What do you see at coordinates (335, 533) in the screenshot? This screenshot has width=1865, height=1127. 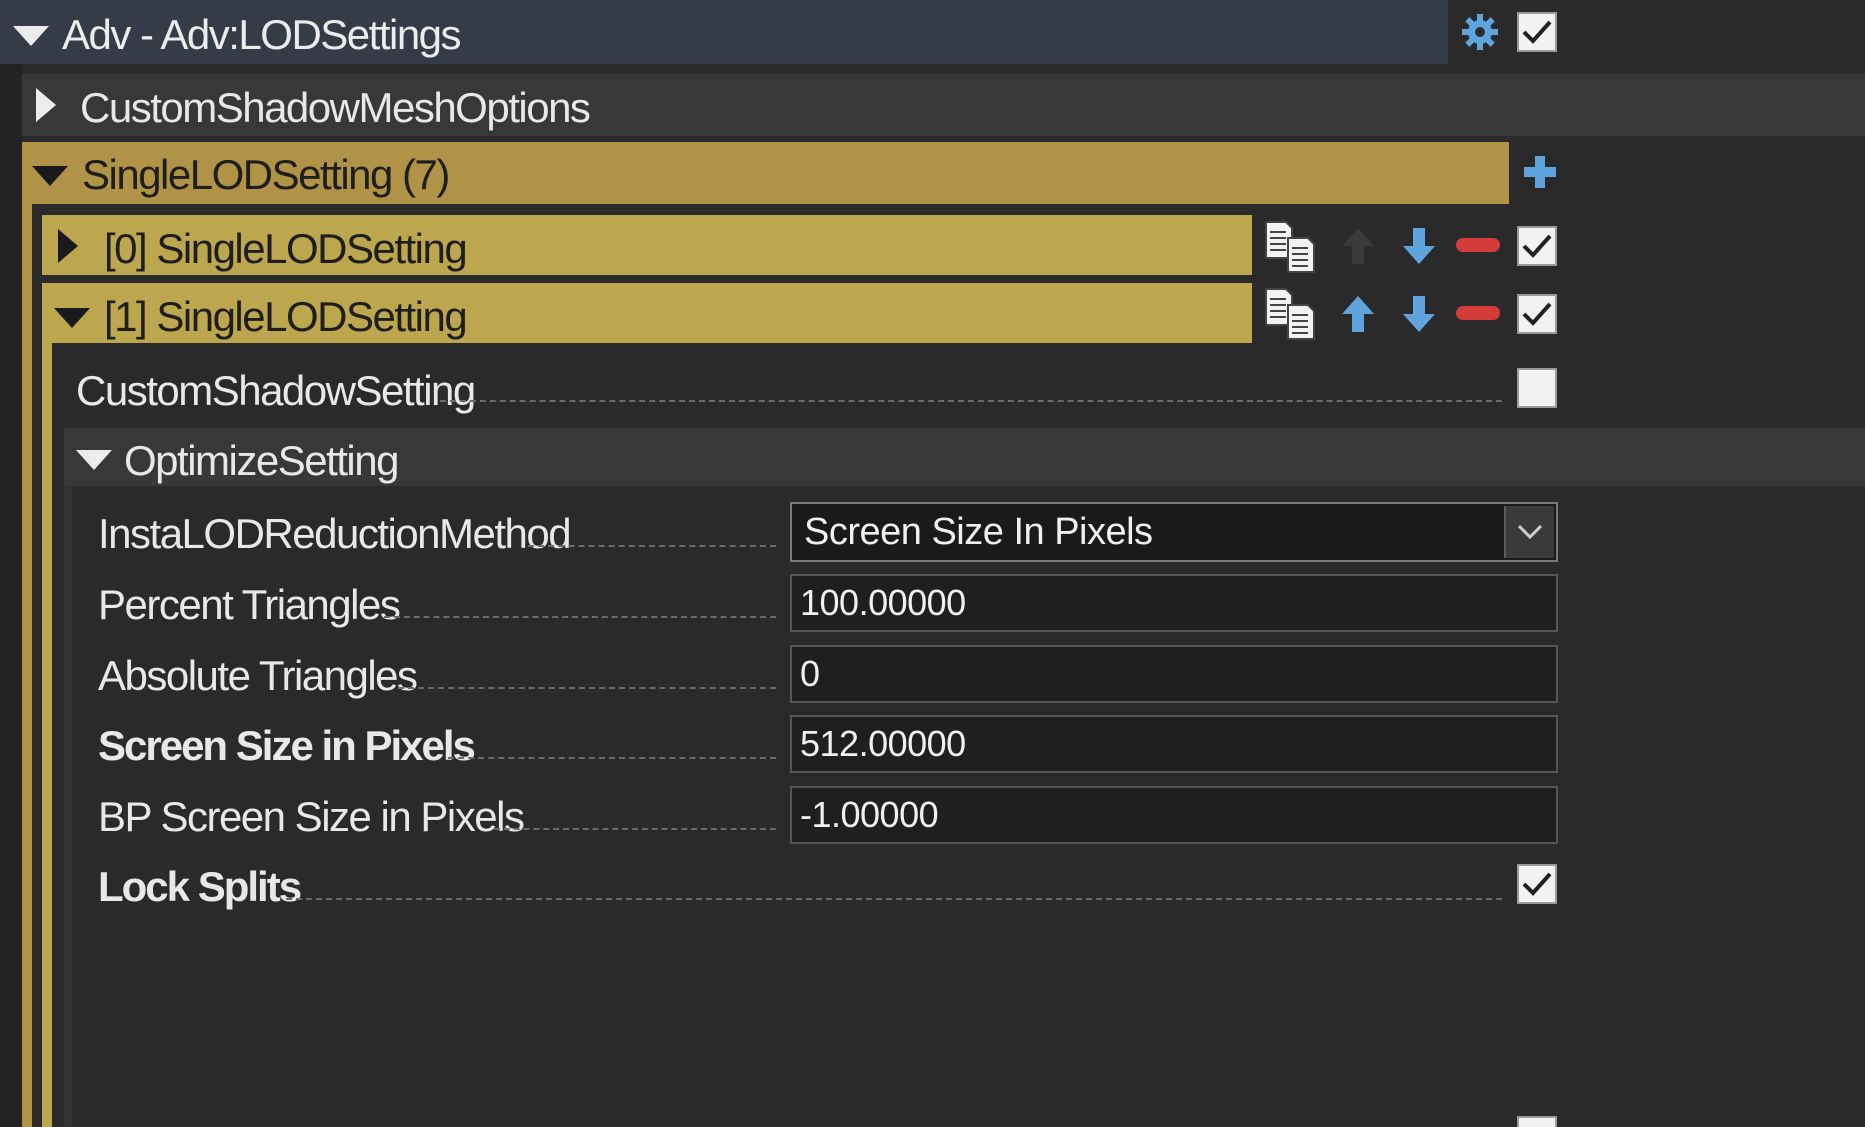 I see `reduction-method-label: InstaLODReductionMethod` at bounding box center [335, 533].